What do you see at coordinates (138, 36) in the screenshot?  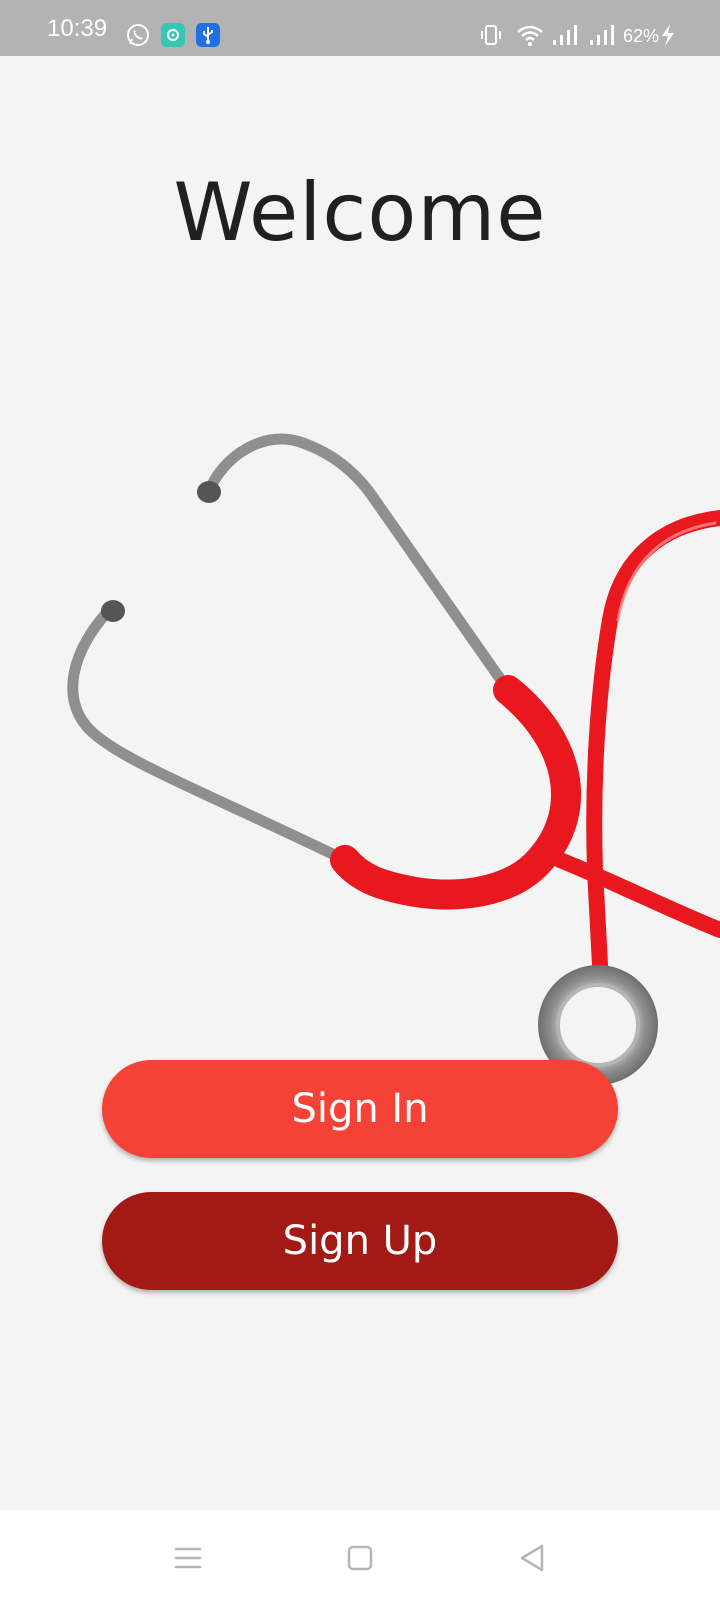 I see `whatsapp-icon` at bounding box center [138, 36].